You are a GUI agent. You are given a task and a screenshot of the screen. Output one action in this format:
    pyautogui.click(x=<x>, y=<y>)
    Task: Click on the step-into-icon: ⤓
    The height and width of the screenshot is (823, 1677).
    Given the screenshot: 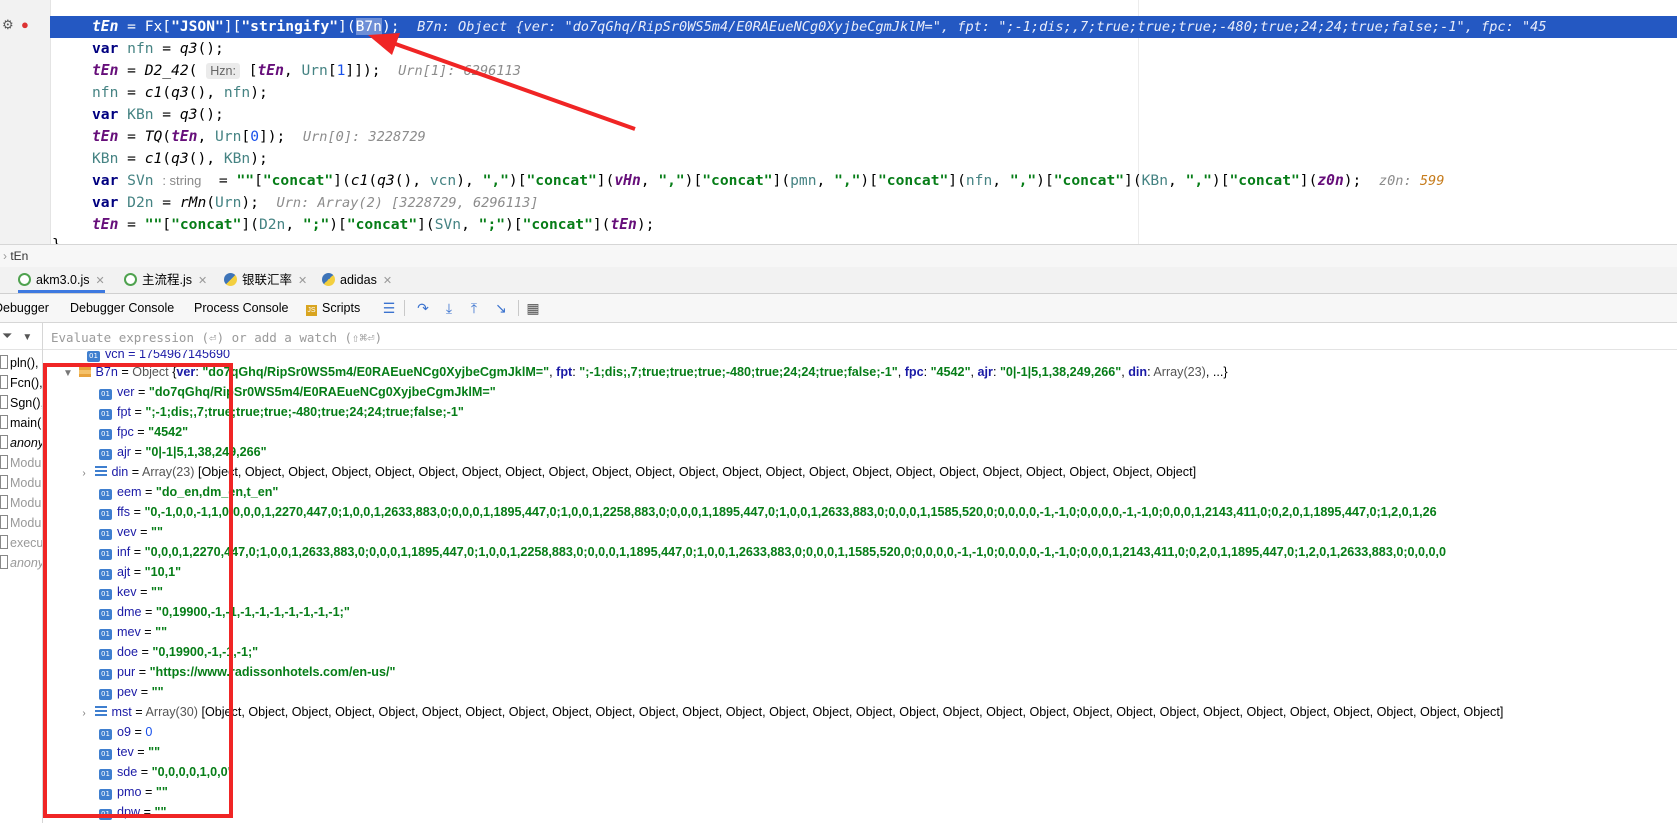 What is the action you would take?
    pyautogui.click(x=449, y=308)
    